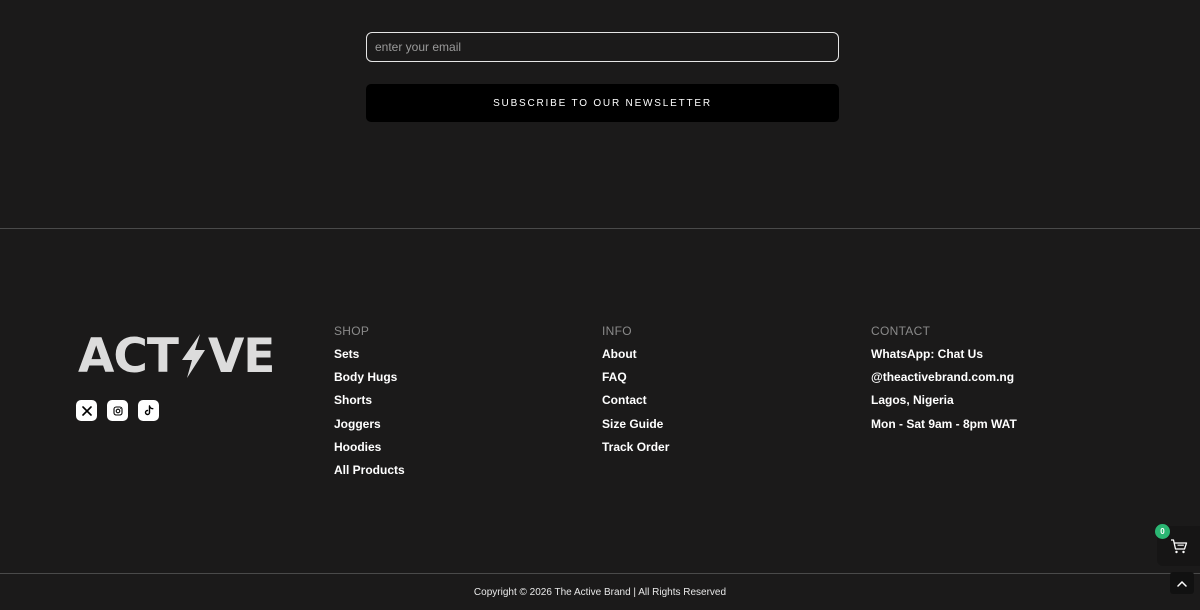 This screenshot has width=1200, height=610. I want to click on contact-location: Lagos, Nigeria, so click(912, 400).